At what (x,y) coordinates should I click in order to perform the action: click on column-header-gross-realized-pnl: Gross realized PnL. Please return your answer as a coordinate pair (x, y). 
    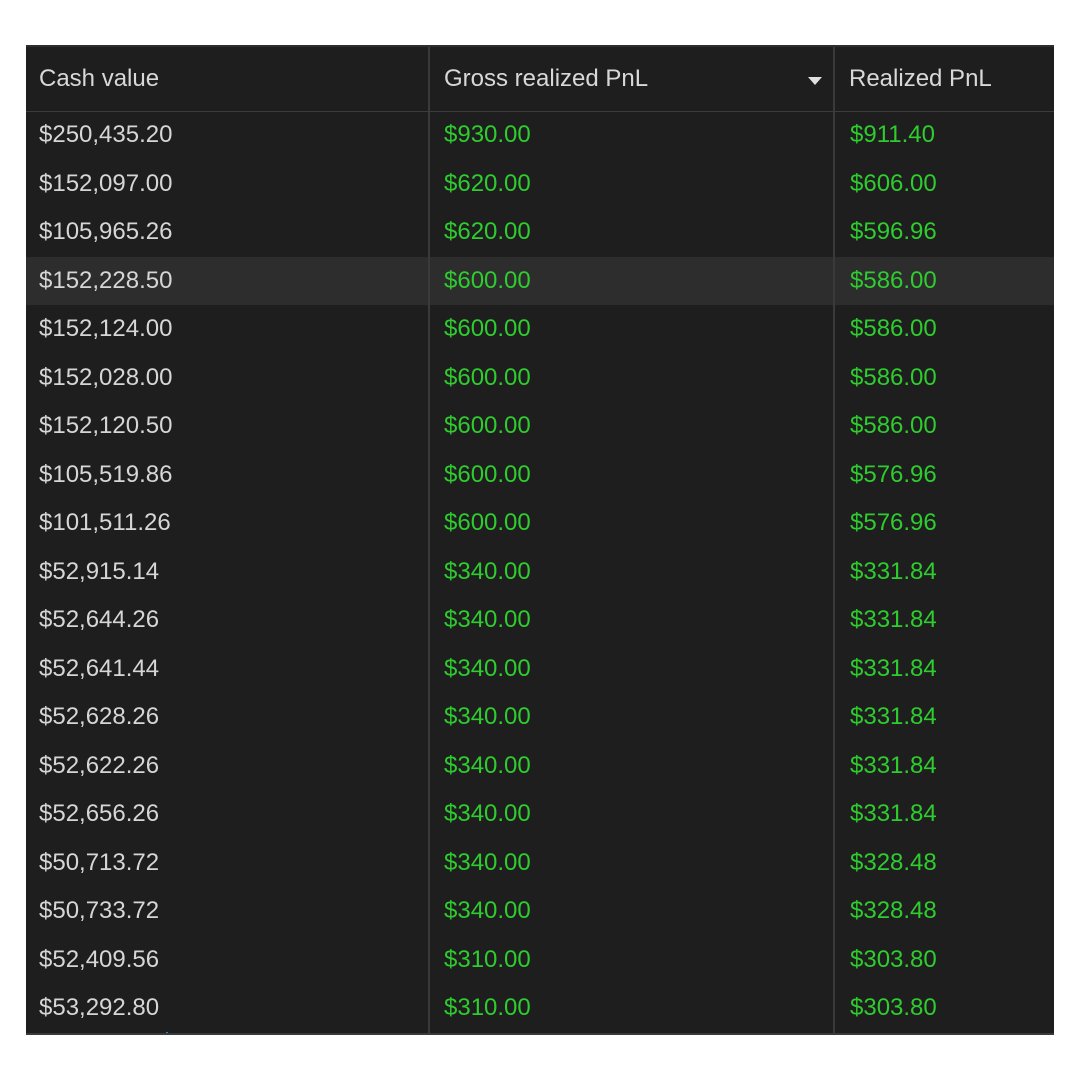
    Looking at the image, I should click on (630, 79).